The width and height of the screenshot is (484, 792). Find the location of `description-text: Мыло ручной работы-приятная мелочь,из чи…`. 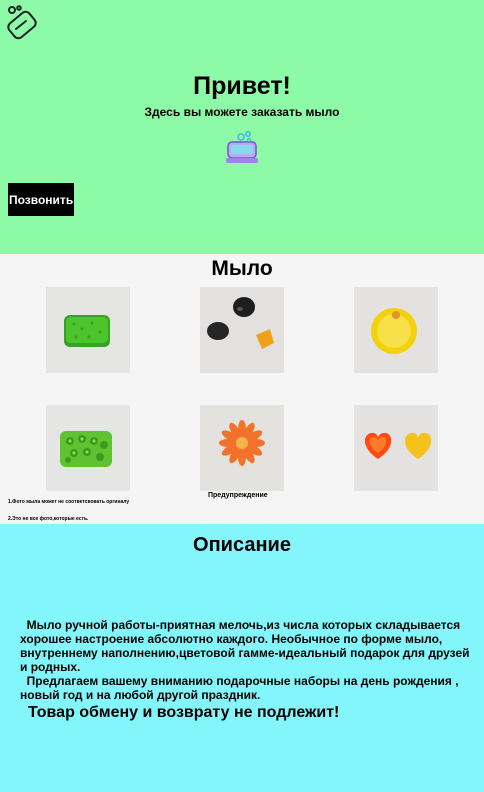

description-text: Мыло ручной работы-приятная мелочь,из чи… is located at coordinates (246, 660).